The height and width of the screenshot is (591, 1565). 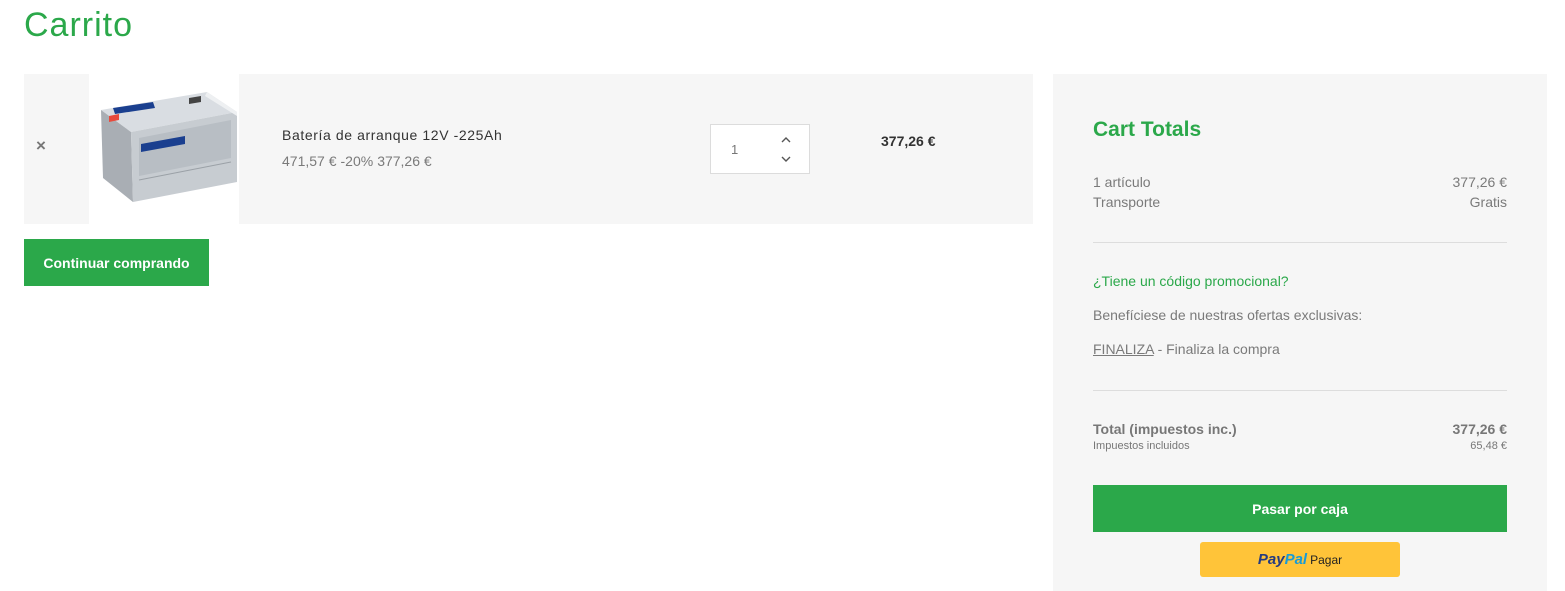 I want to click on page-title: Carrito, so click(x=79, y=25).